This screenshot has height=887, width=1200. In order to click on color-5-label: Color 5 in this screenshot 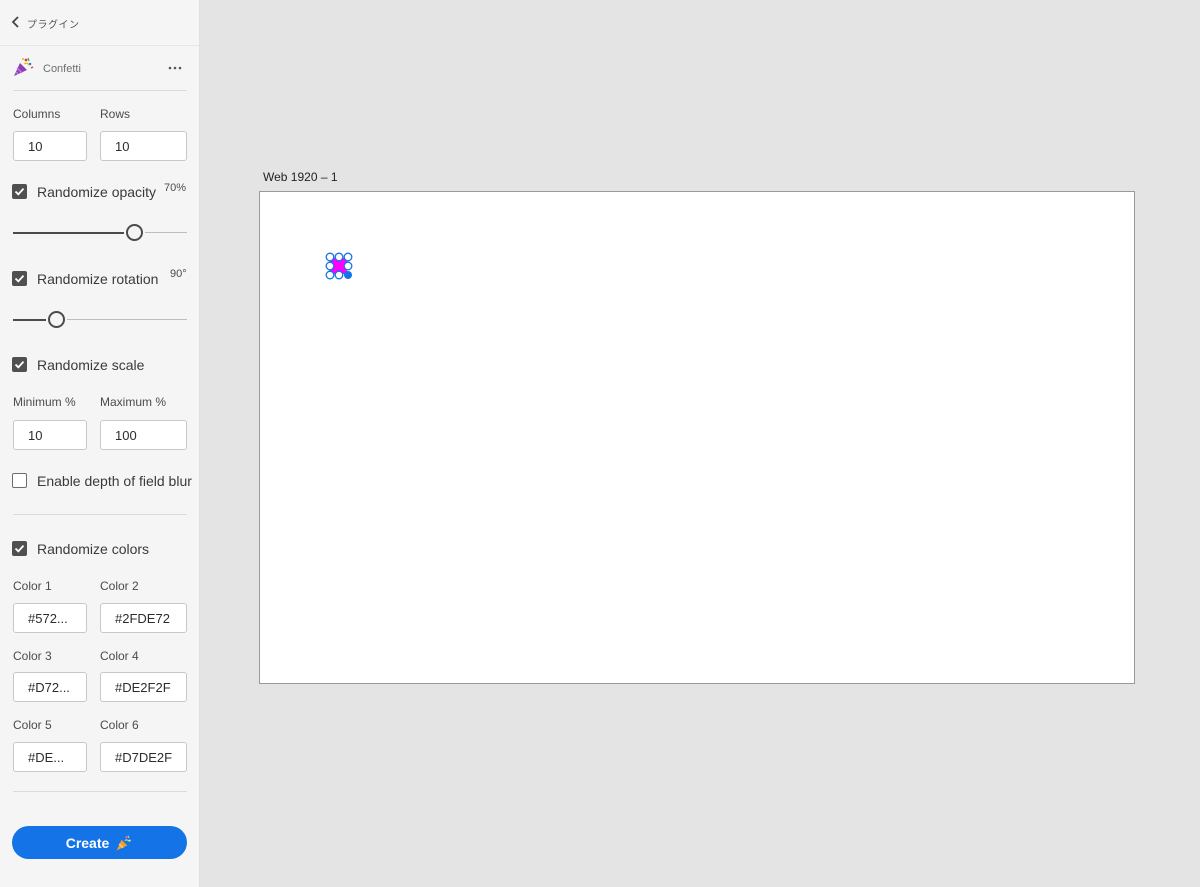, I will do `click(32, 725)`.